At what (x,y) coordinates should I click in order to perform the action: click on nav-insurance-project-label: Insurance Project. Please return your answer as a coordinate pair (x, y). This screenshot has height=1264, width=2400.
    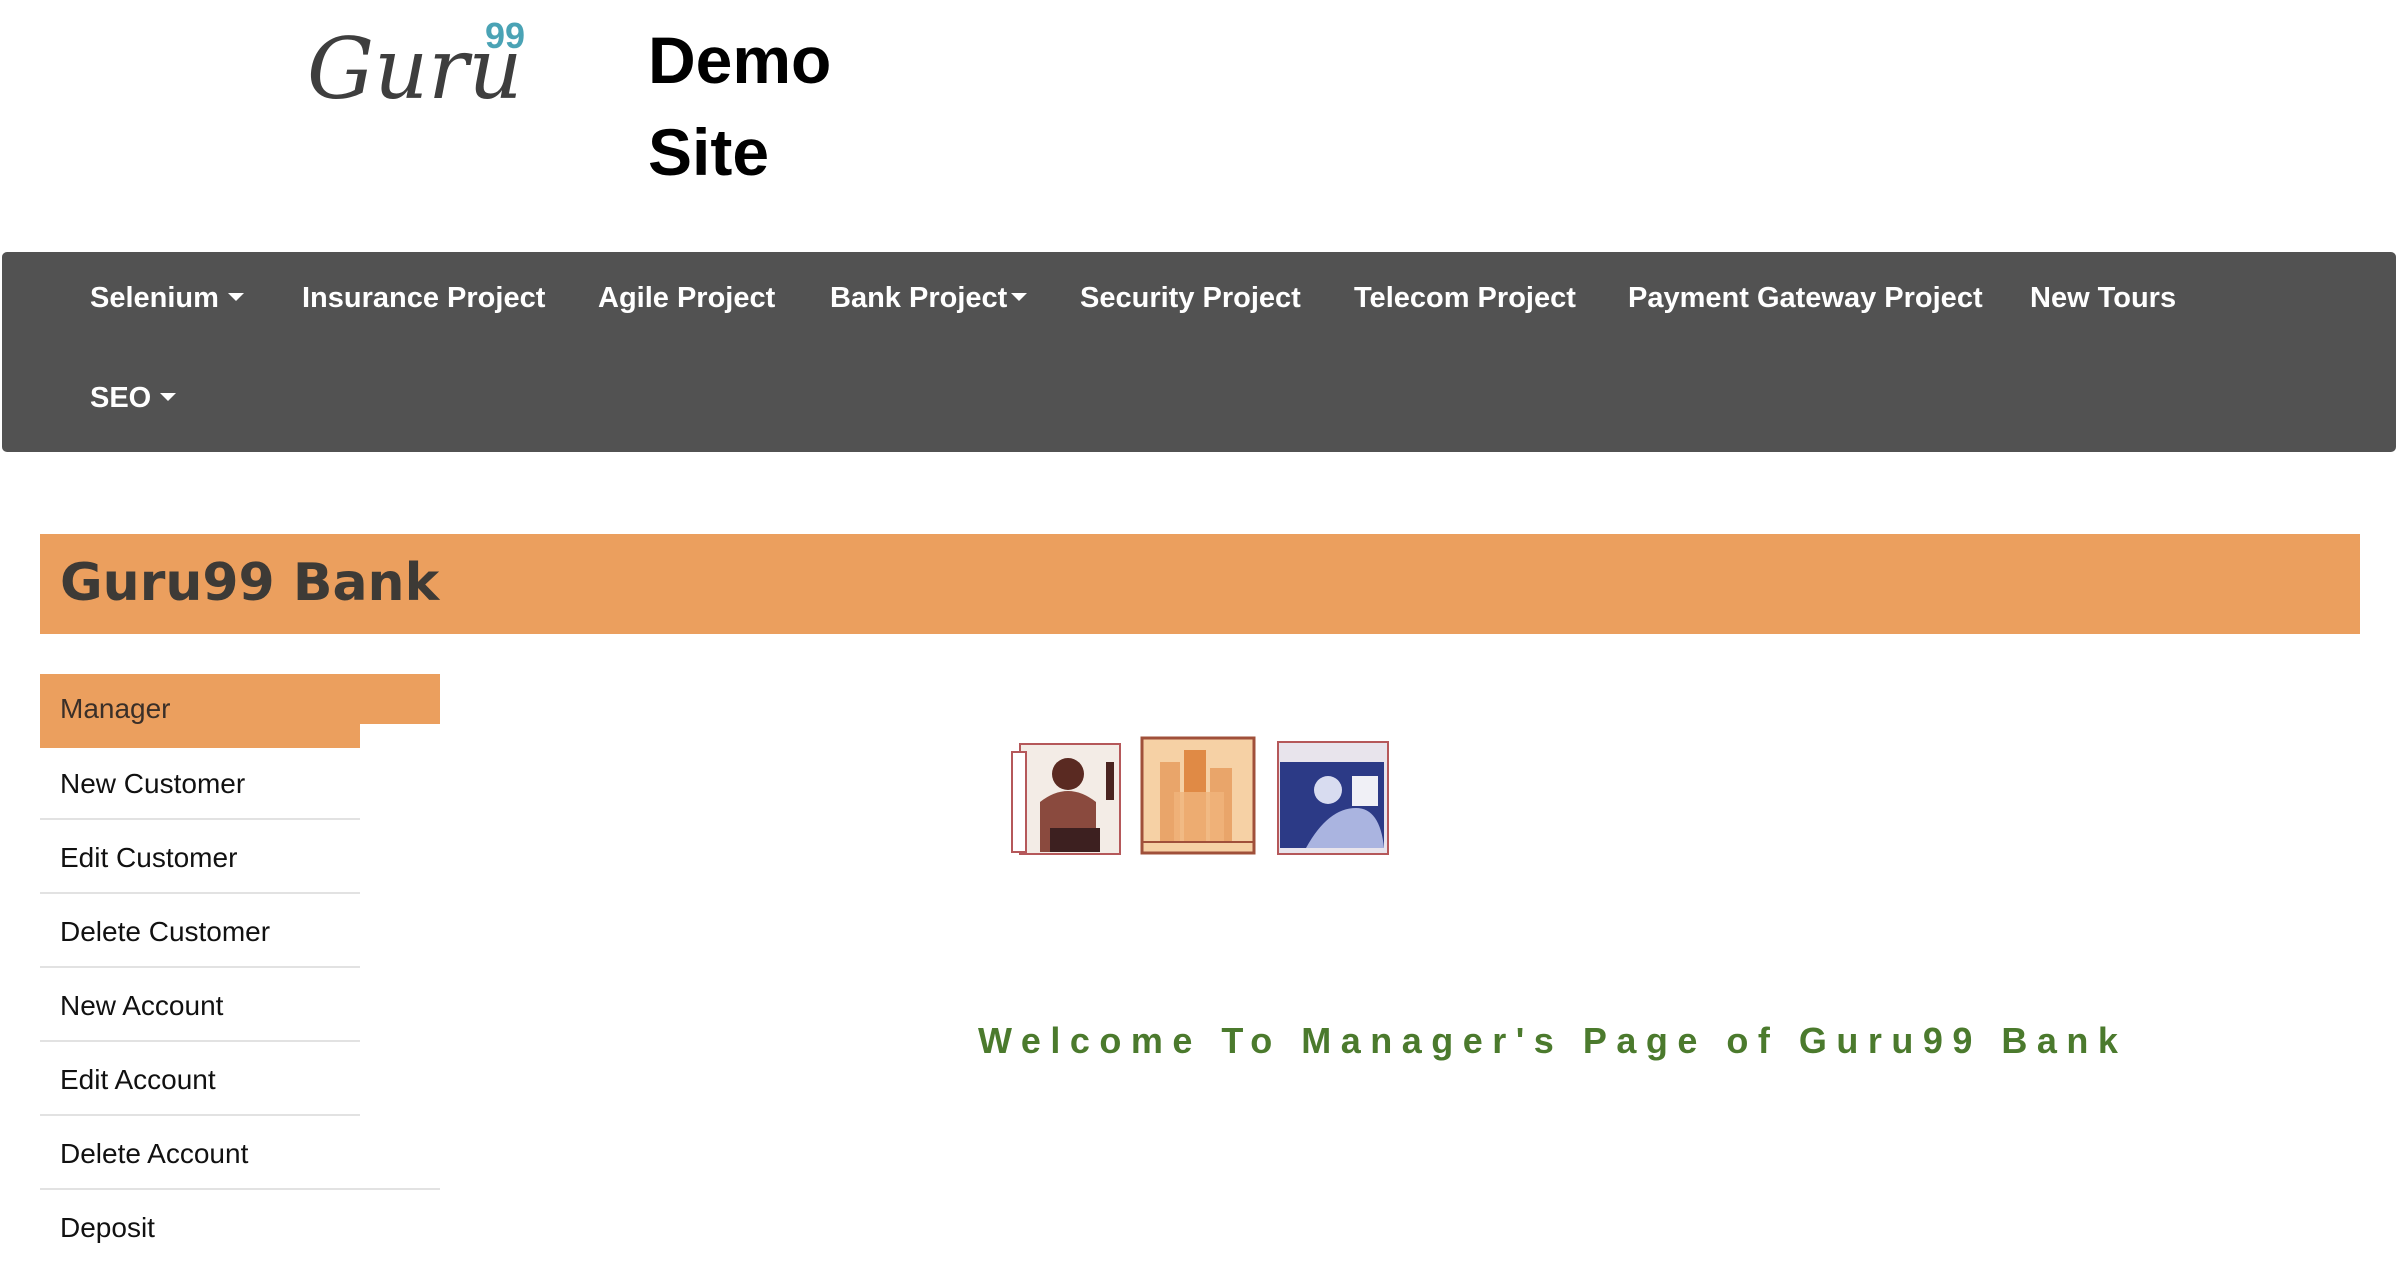
    Looking at the image, I should click on (424, 298).